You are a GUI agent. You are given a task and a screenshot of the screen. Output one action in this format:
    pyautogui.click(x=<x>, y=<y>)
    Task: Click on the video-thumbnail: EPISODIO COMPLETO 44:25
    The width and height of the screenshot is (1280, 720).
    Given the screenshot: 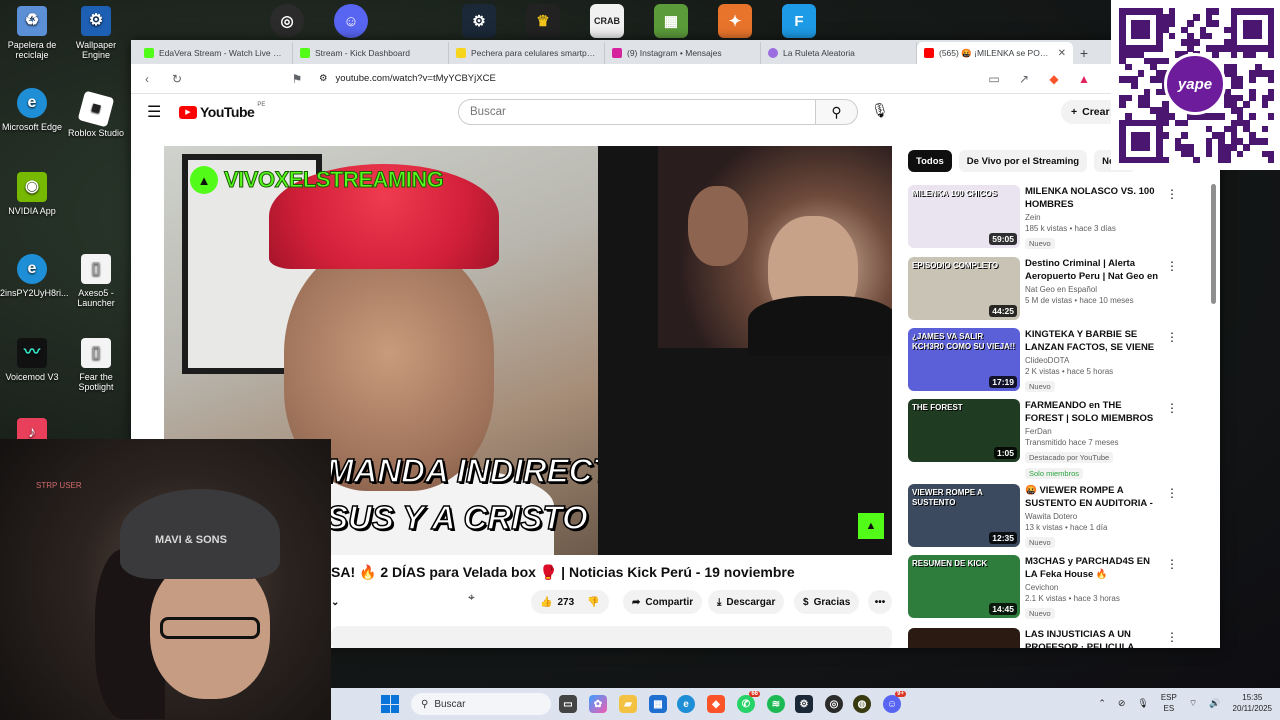 What is the action you would take?
    pyautogui.click(x=964, y=288)
    